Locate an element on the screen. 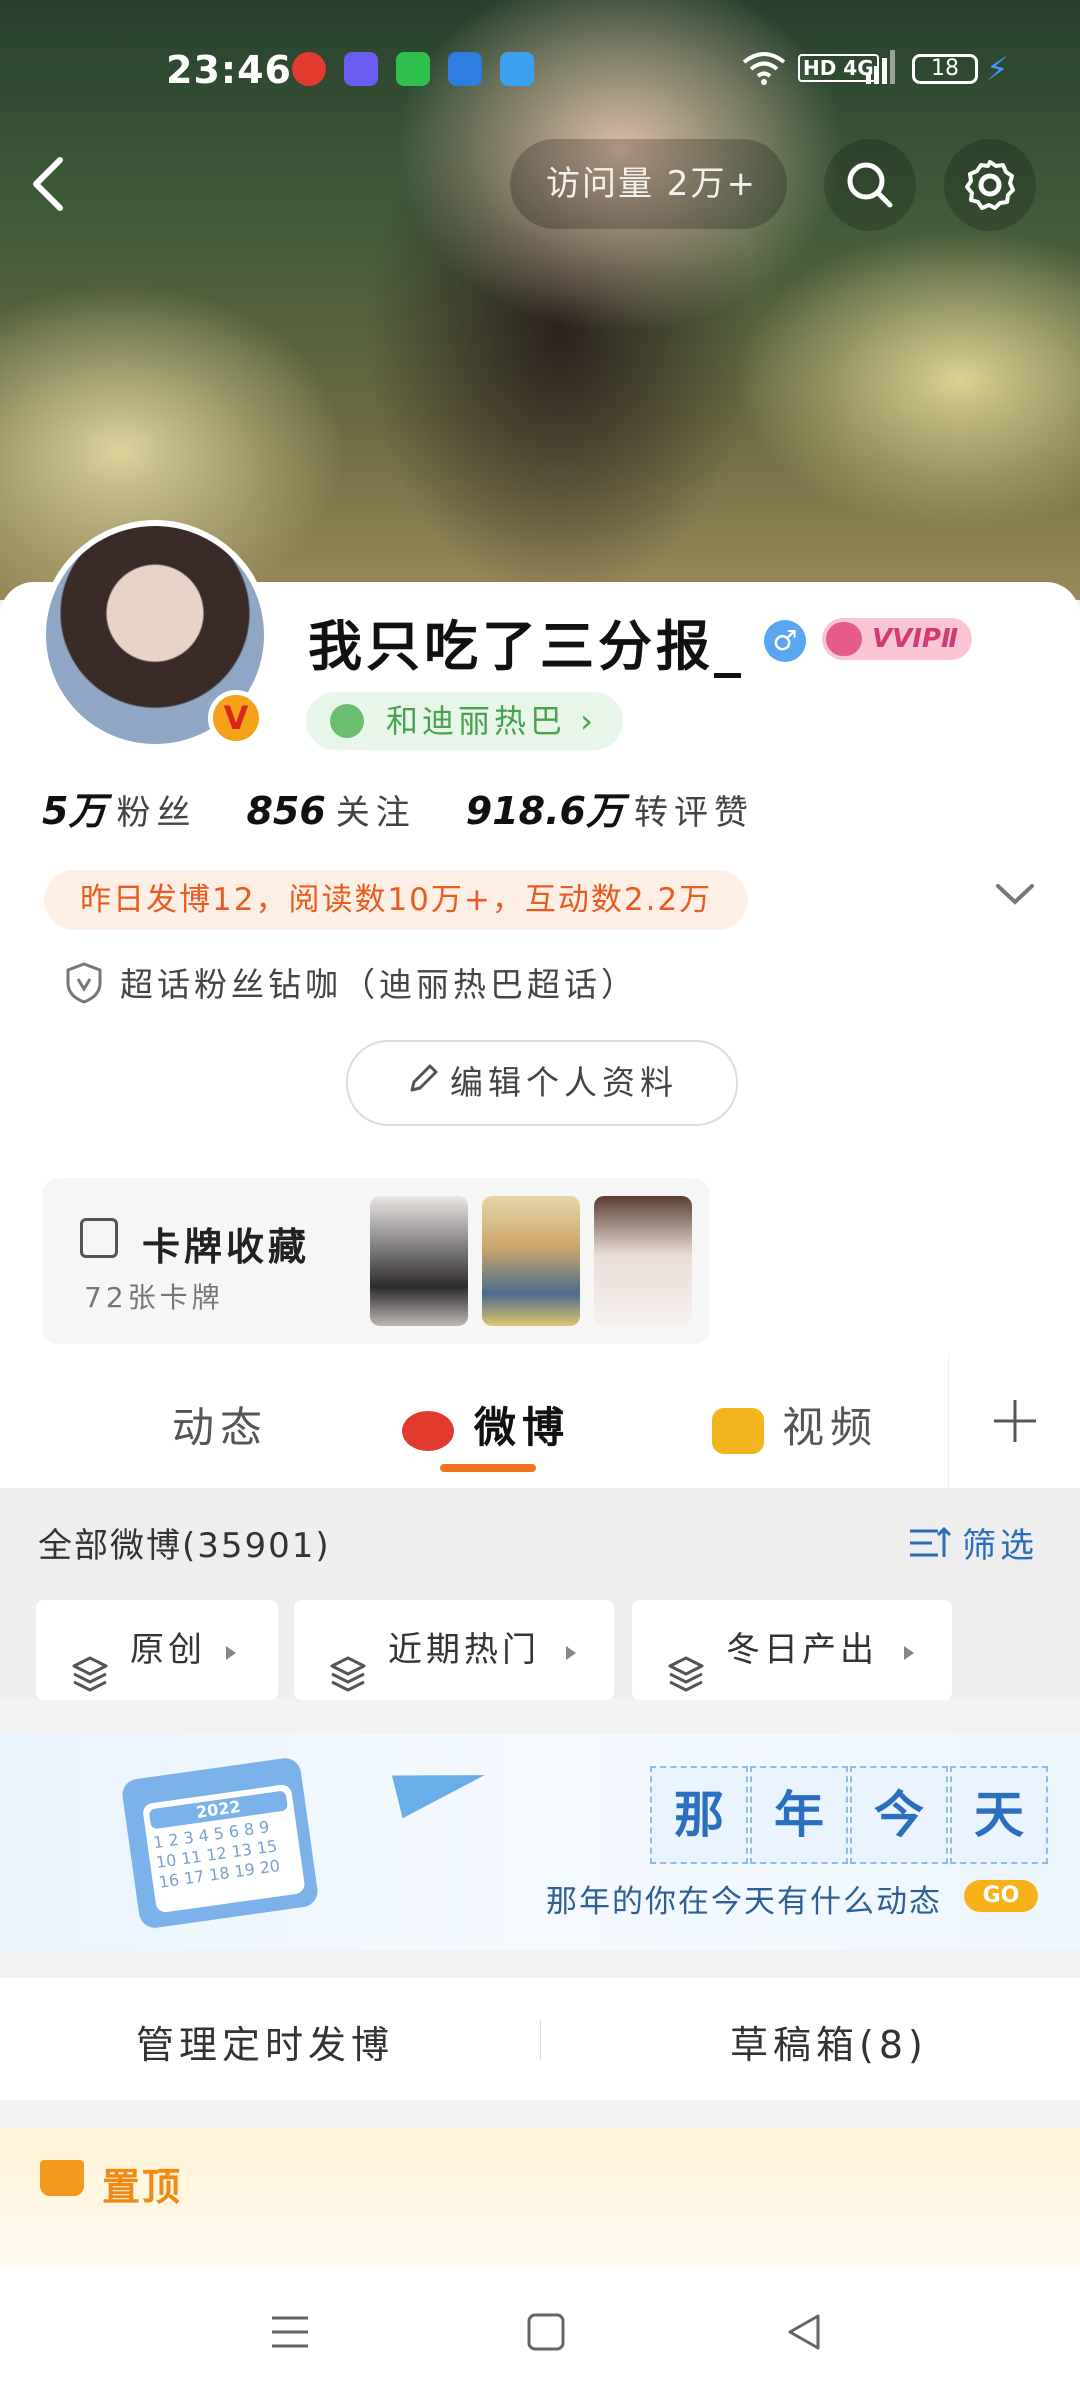 The height and width of the screenshot is (2400, 1080). home-square-icon is located at coordinates (546, 2332).